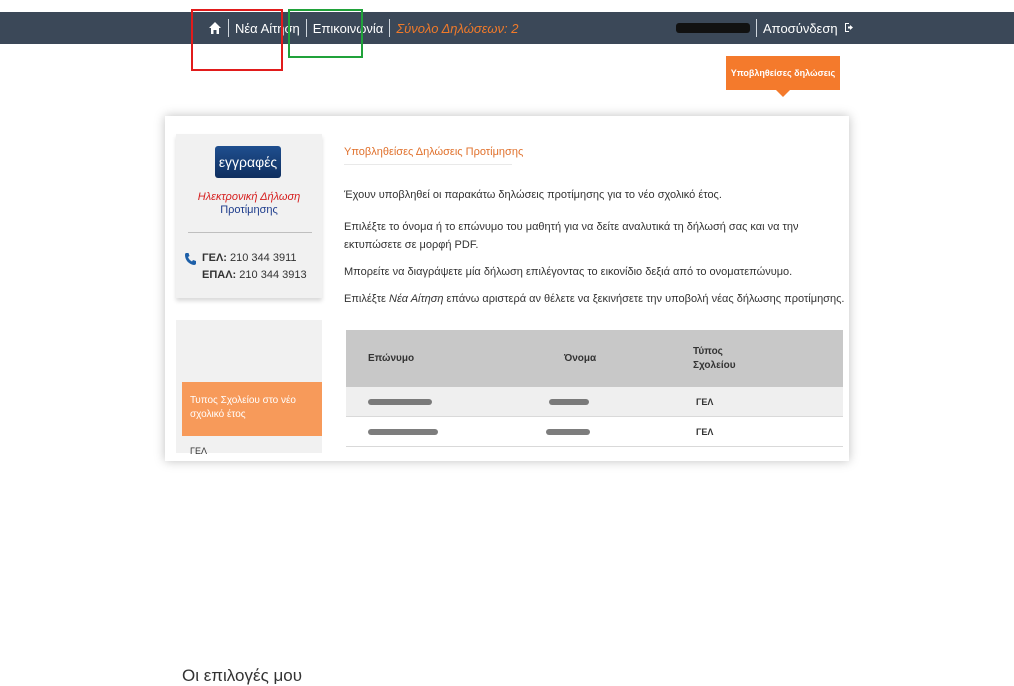 The image size is (1014, 686). I want to click on logo-text: εγγραφές, so click(248, 162).